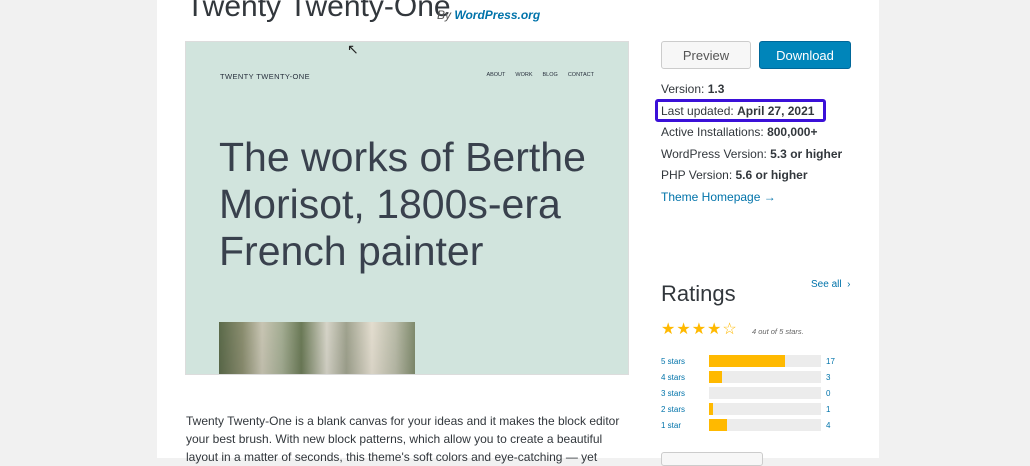  I want to click on stars-note: 4 out of 5 stars., so click(778, 331).